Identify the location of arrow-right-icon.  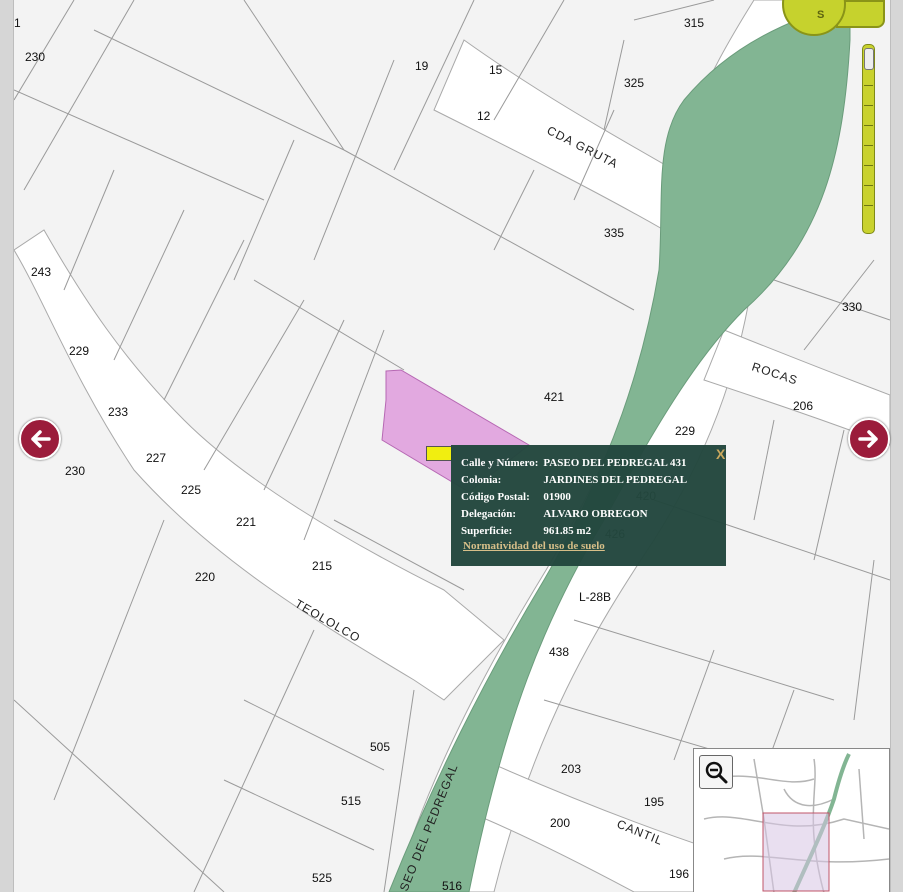
(868, 439).